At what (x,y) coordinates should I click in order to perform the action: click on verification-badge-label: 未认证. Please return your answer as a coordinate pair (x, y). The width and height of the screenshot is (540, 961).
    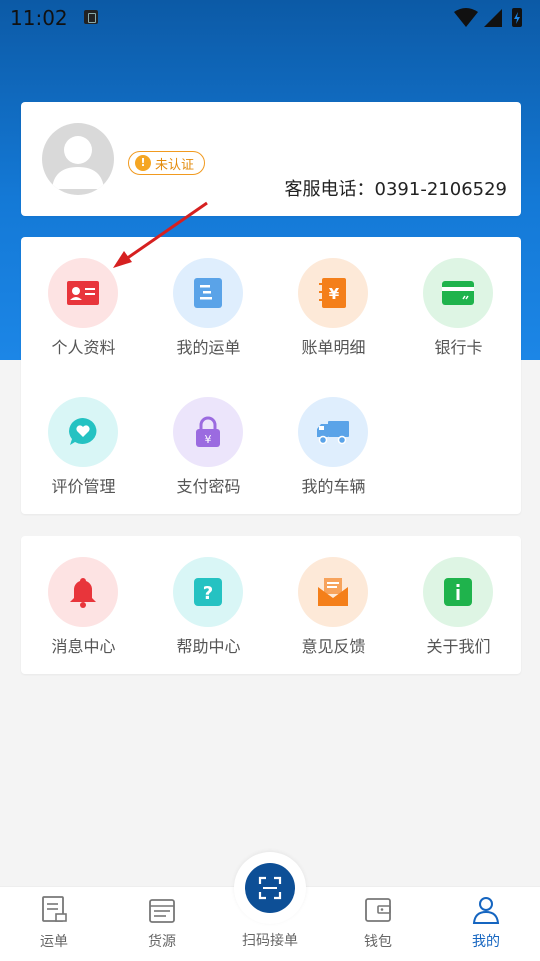
    Looking at the image, I should click on (175, 165).